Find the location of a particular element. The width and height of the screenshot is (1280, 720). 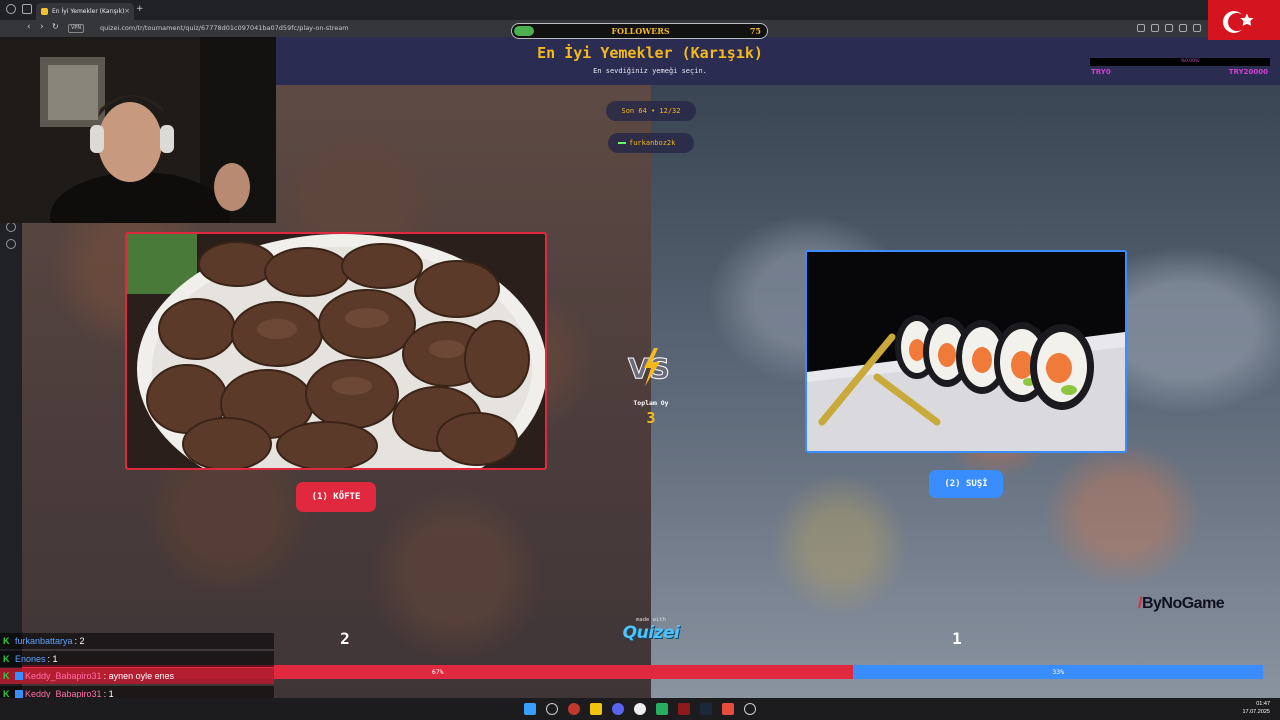

vpn-badge: VPN is located at coordinates (76, 28).